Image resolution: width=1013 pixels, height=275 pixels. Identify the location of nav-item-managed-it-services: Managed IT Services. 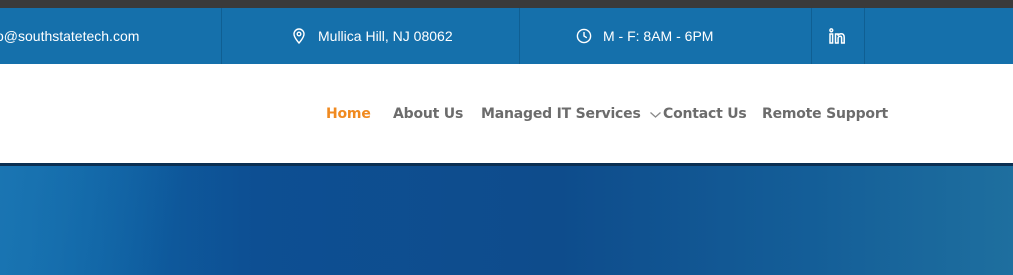
(571, 114).